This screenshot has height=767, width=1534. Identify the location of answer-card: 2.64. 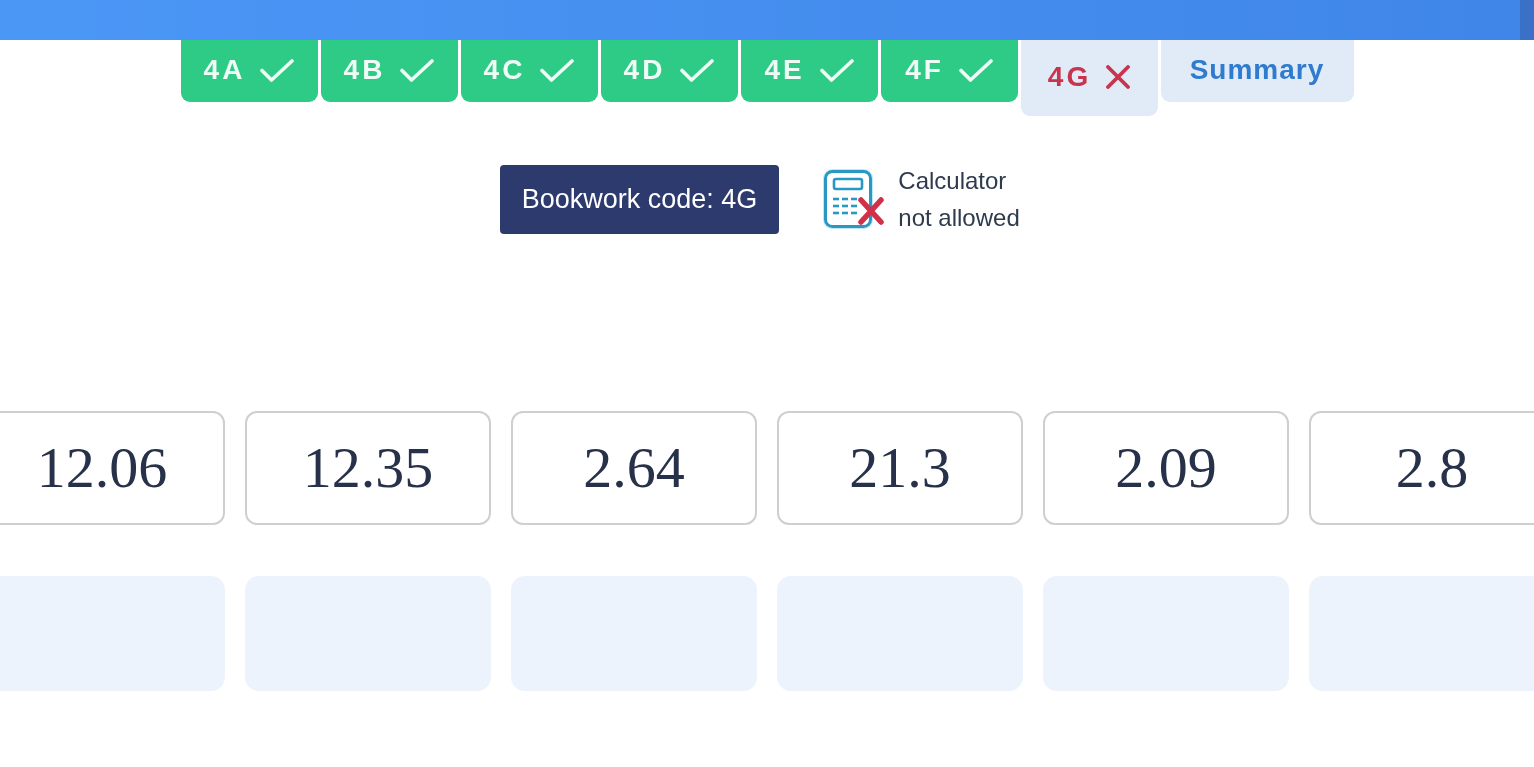
(634, 468).